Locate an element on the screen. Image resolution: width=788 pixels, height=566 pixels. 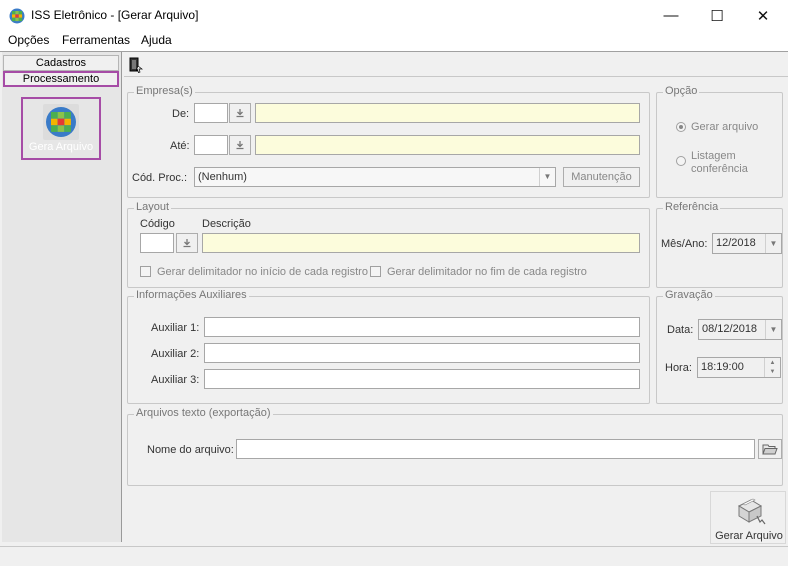
mes-ano-select: 12/2018 ▼ is located at coordinates (747, 243).